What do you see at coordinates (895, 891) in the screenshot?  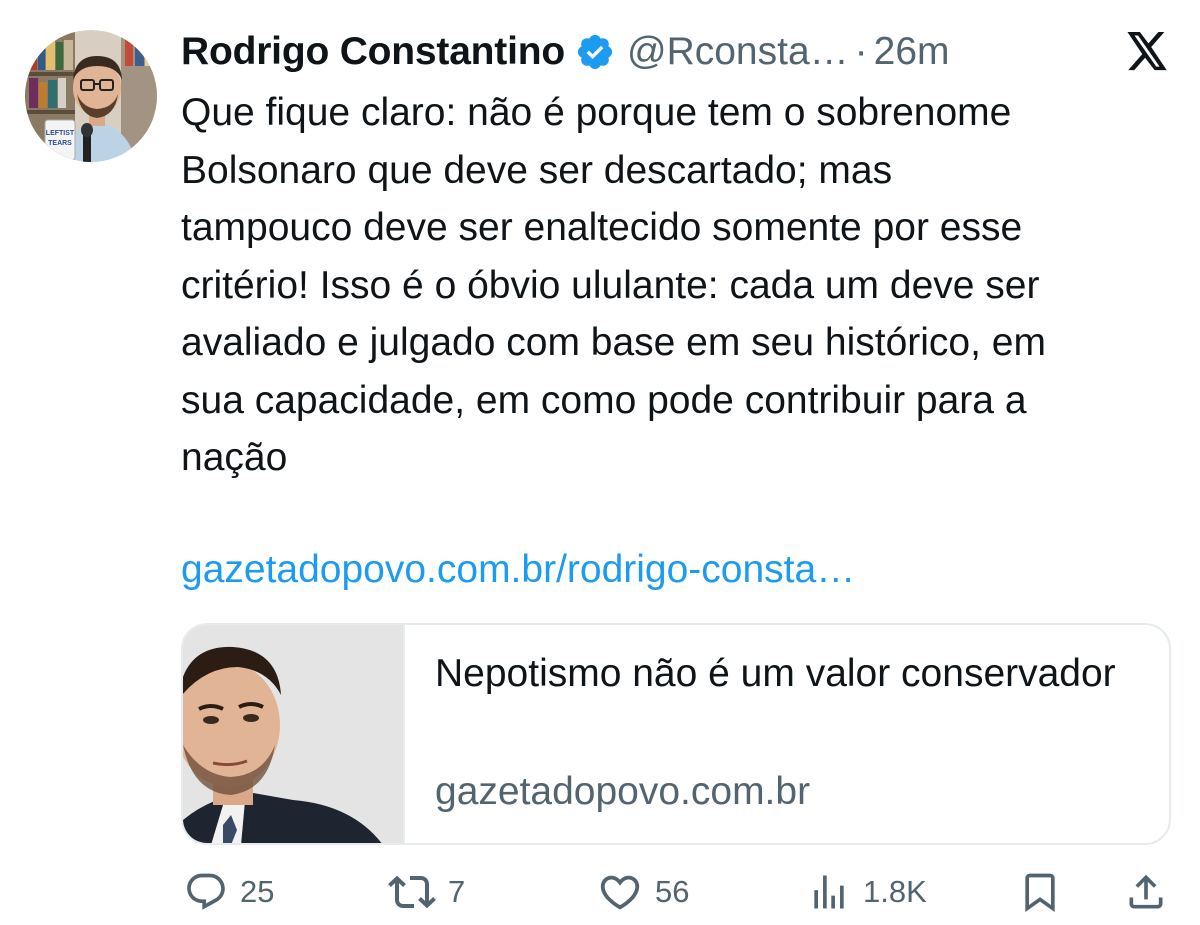 I see `views-count: 1.8K` at bounding box center [895, 891].